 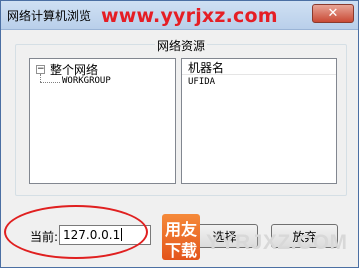 What do you see at coordinates (76, 232) in the screenshot?
I see `annotation-ellipse` at bounding box center [76, 232].